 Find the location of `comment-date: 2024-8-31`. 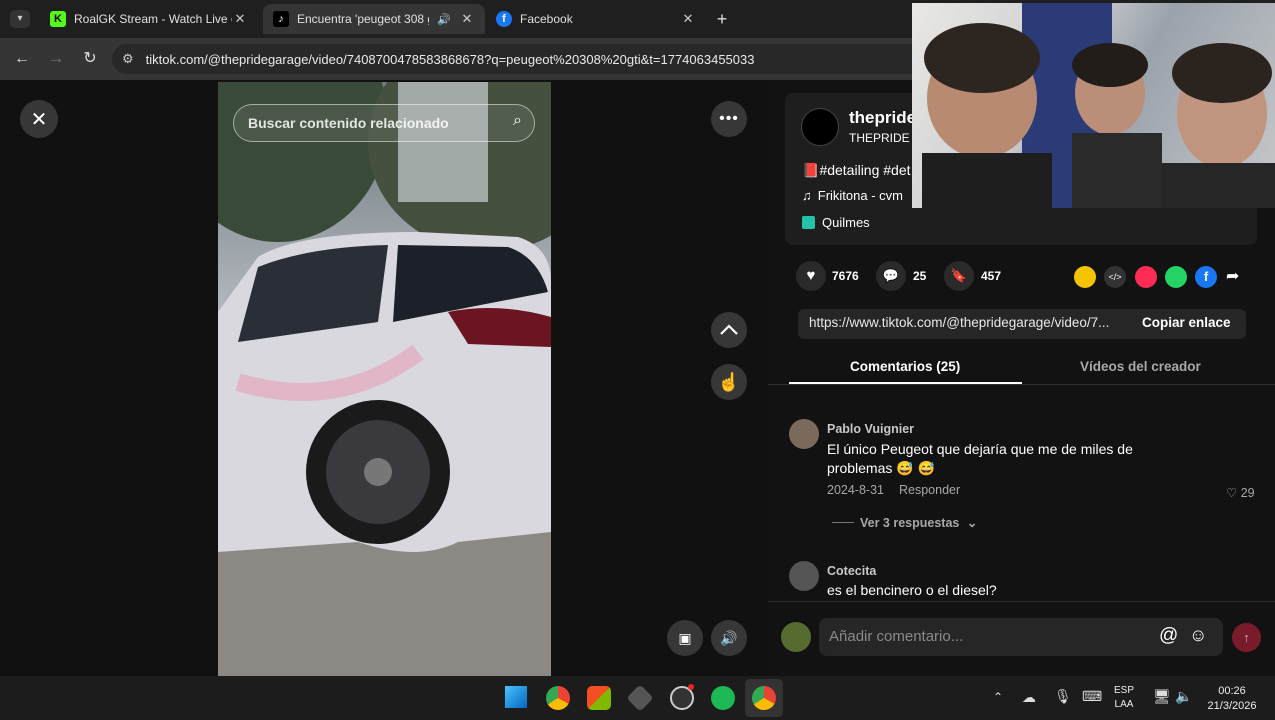

comment-date: 2024-8-31 is located at coordinates (855, 490).